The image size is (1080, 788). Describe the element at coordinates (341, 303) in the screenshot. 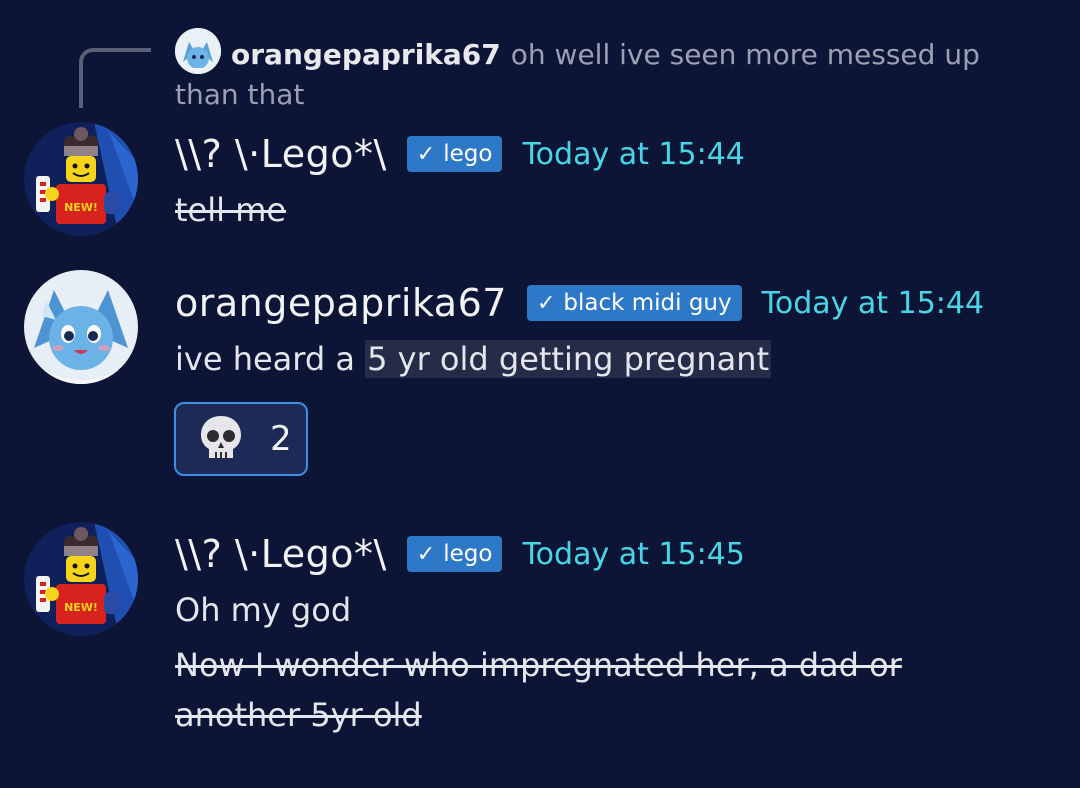

I see `username: orangepaprika67` at that location.